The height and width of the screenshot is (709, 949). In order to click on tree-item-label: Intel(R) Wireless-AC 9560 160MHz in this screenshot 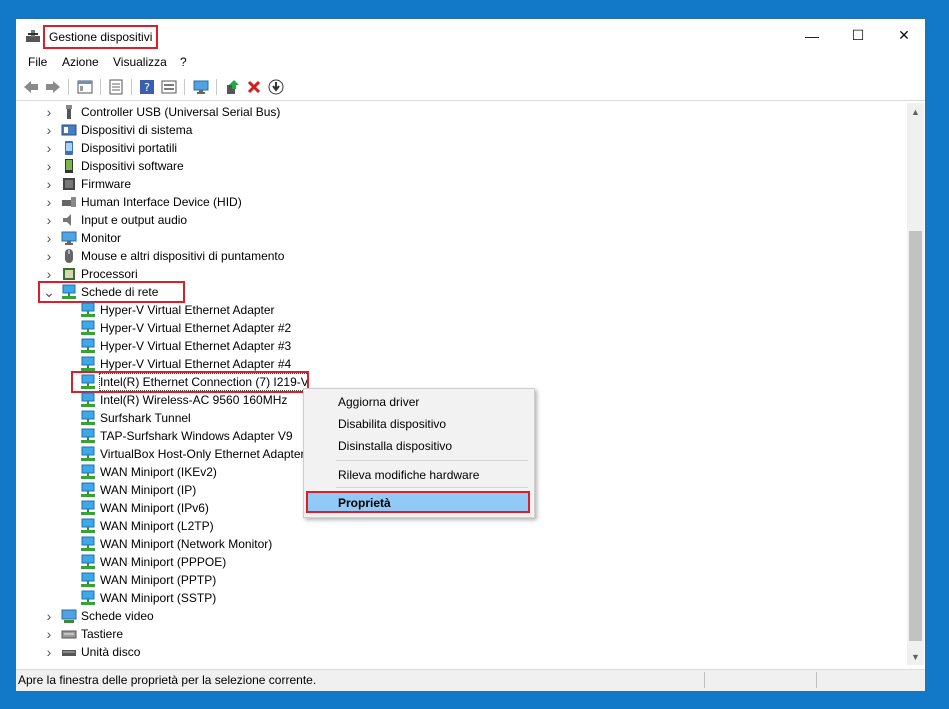, I will do `click(194, 400)`.